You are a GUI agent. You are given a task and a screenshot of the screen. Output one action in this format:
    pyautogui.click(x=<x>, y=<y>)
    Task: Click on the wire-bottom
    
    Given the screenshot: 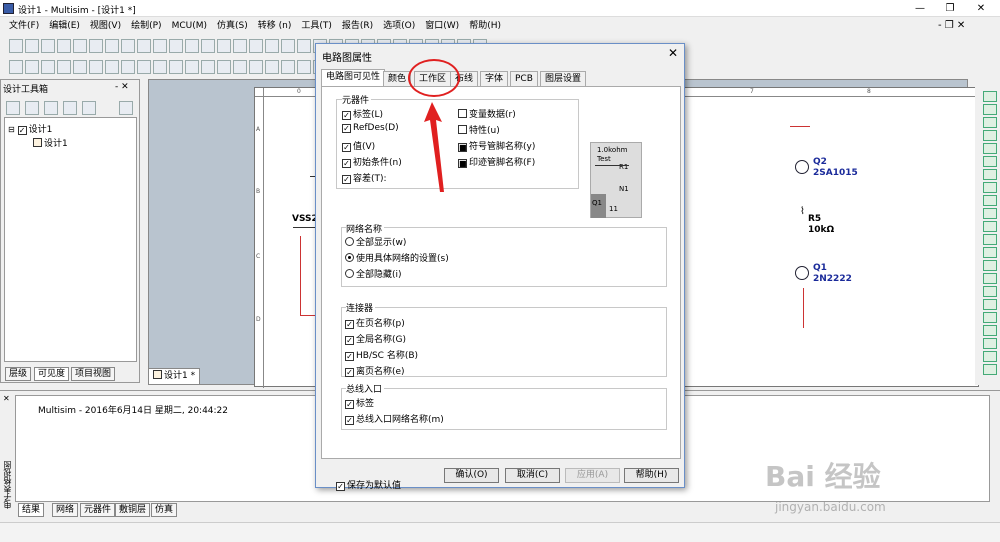 What is the action you would take?
    pyautogui.click(x=803, y=308)
    